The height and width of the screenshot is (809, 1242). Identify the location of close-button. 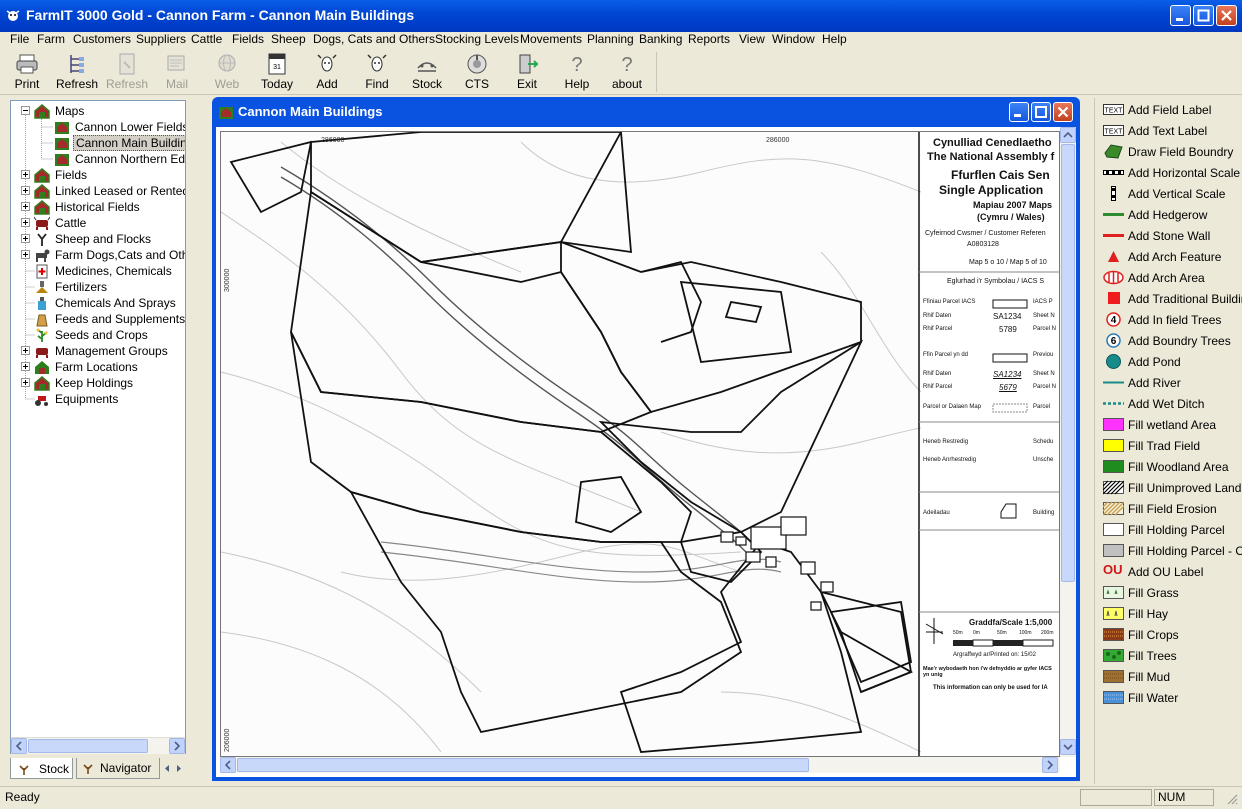
(1226, 15).